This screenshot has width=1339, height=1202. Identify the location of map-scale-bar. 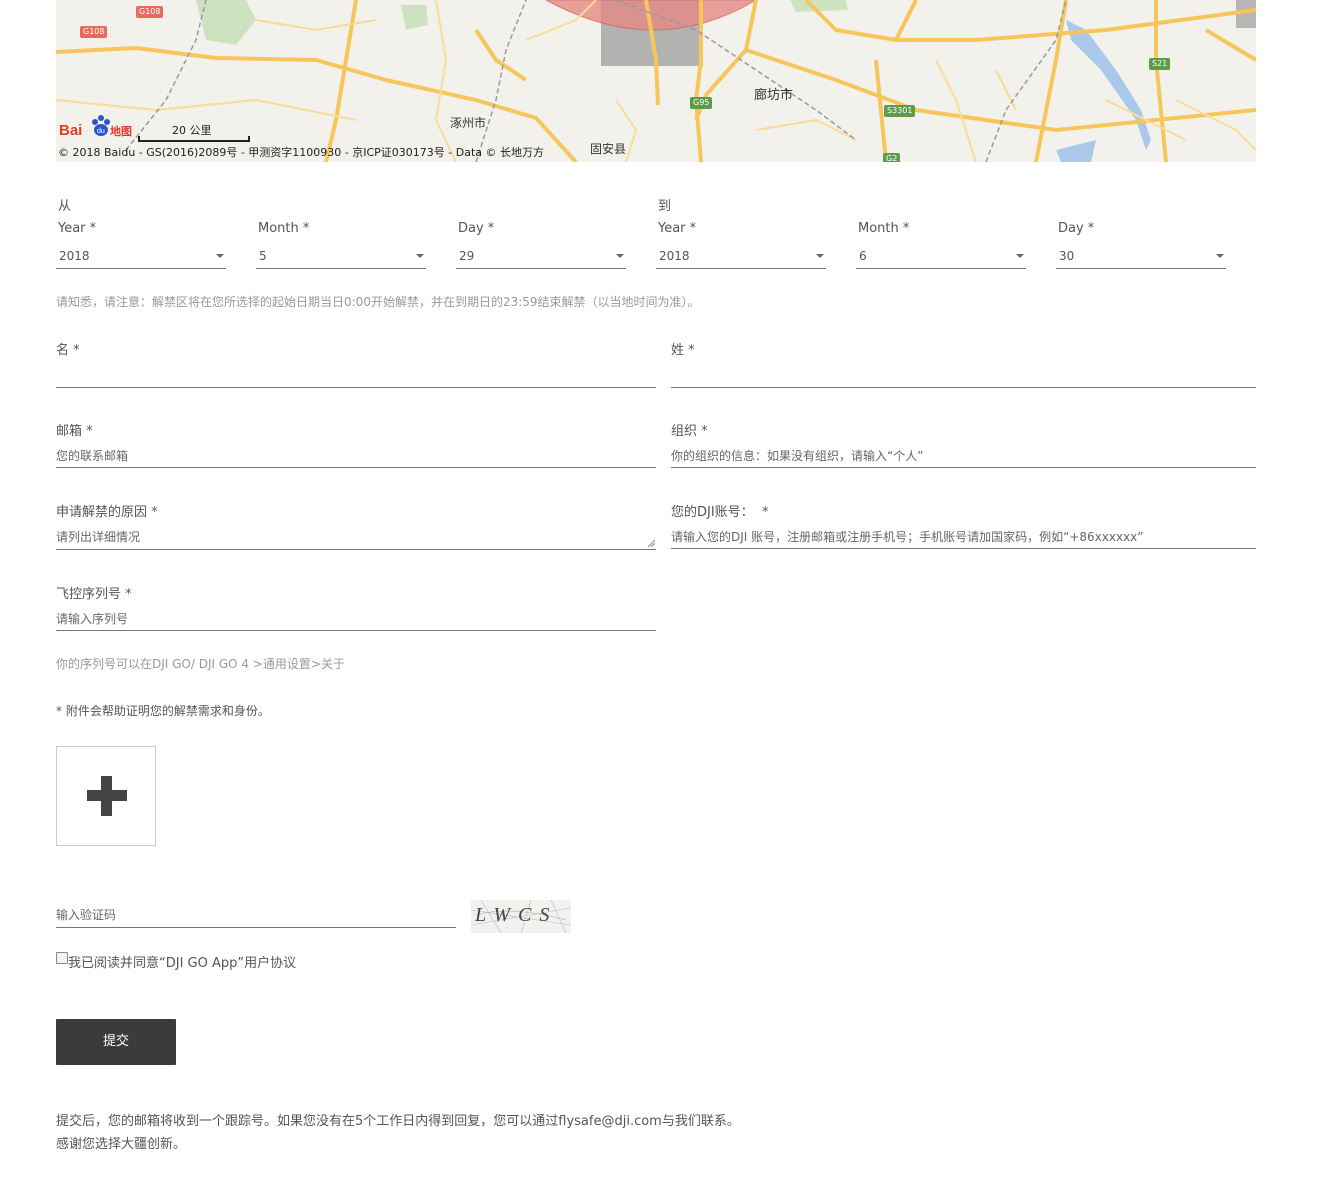
(194, 139).